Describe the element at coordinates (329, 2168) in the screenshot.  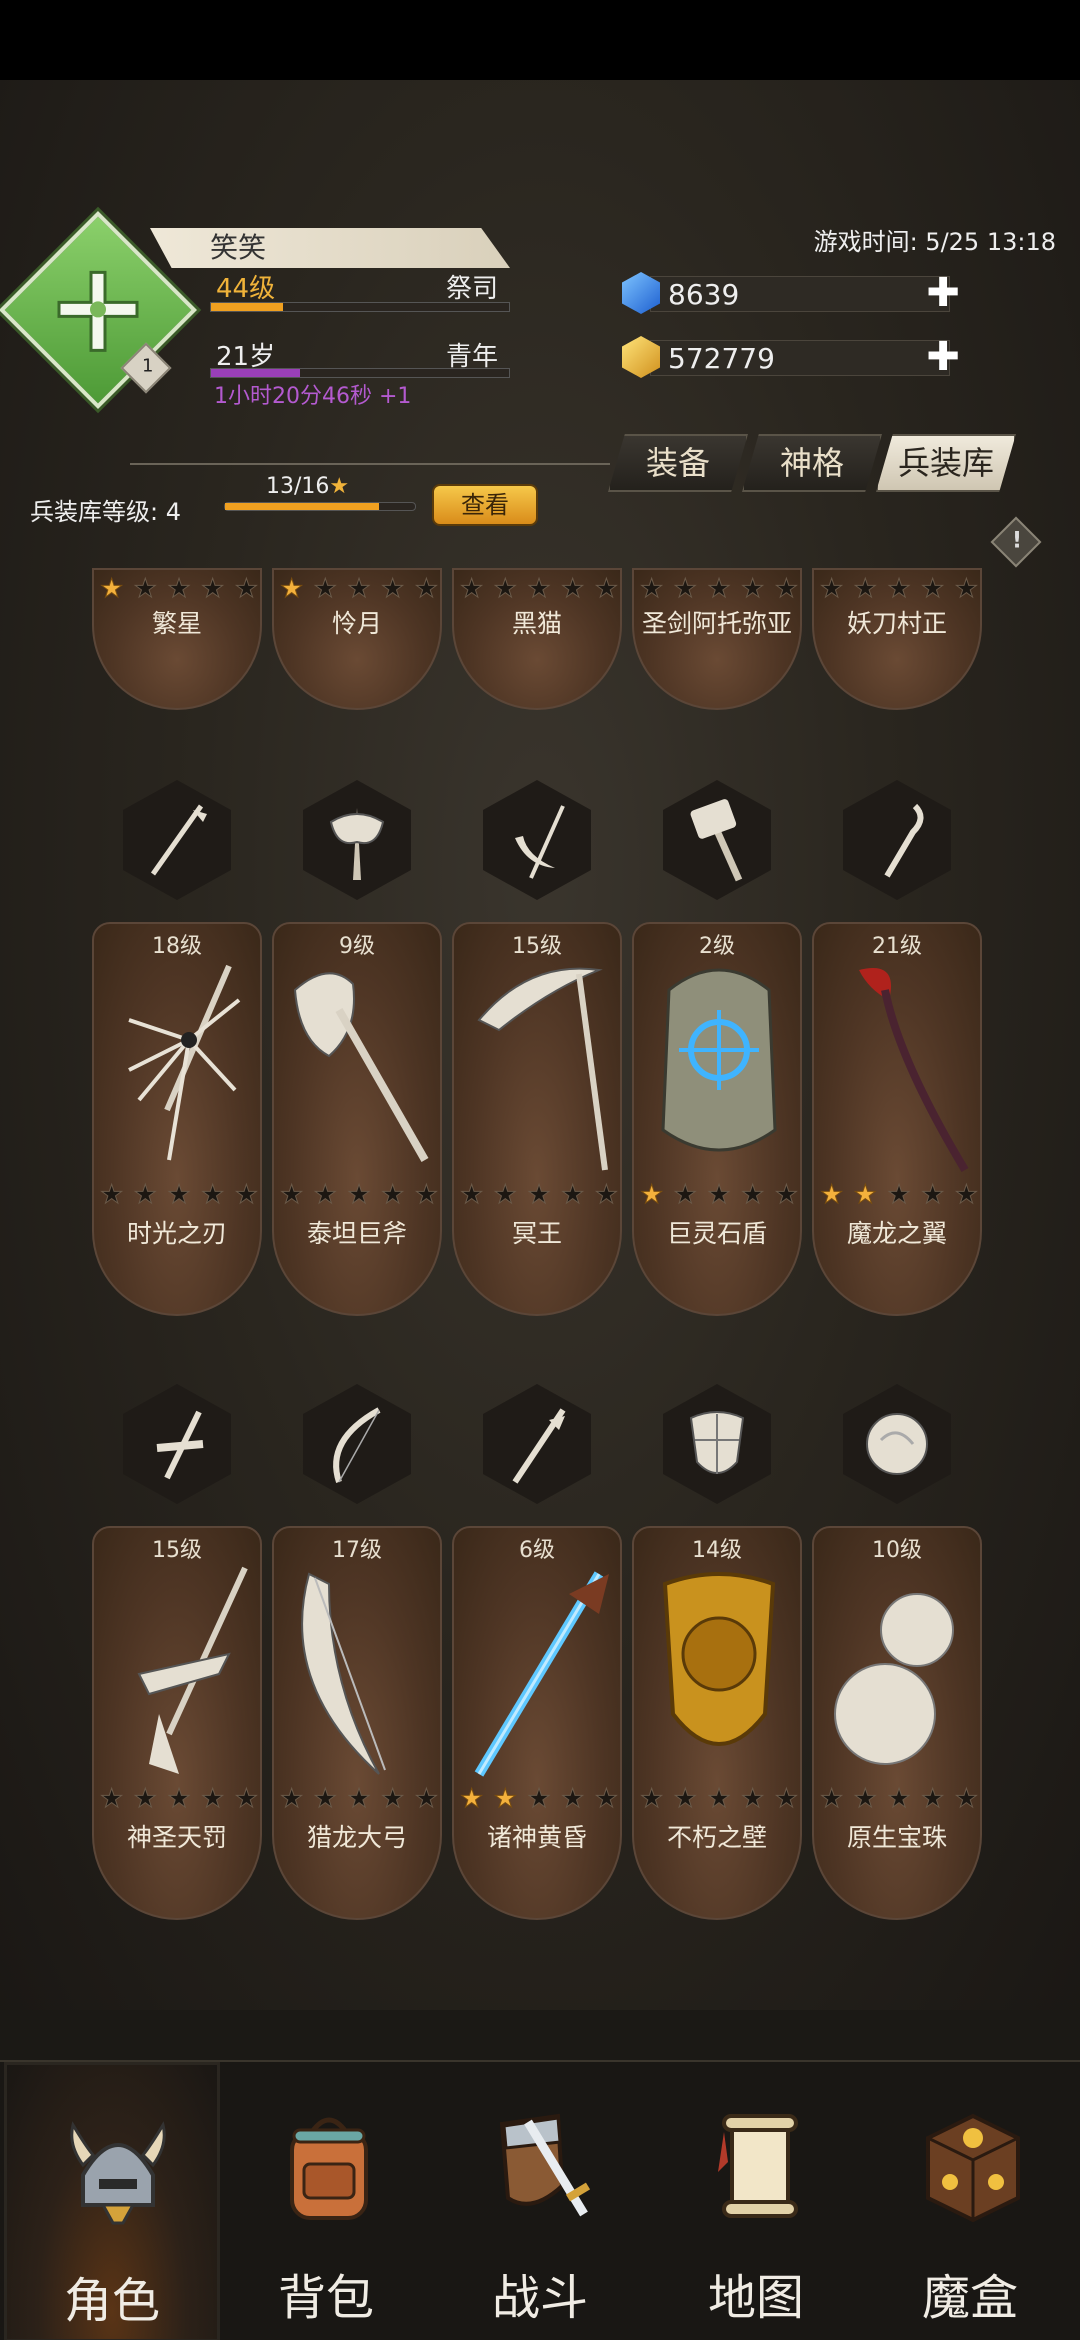
I see `backpack-icon` at that location.